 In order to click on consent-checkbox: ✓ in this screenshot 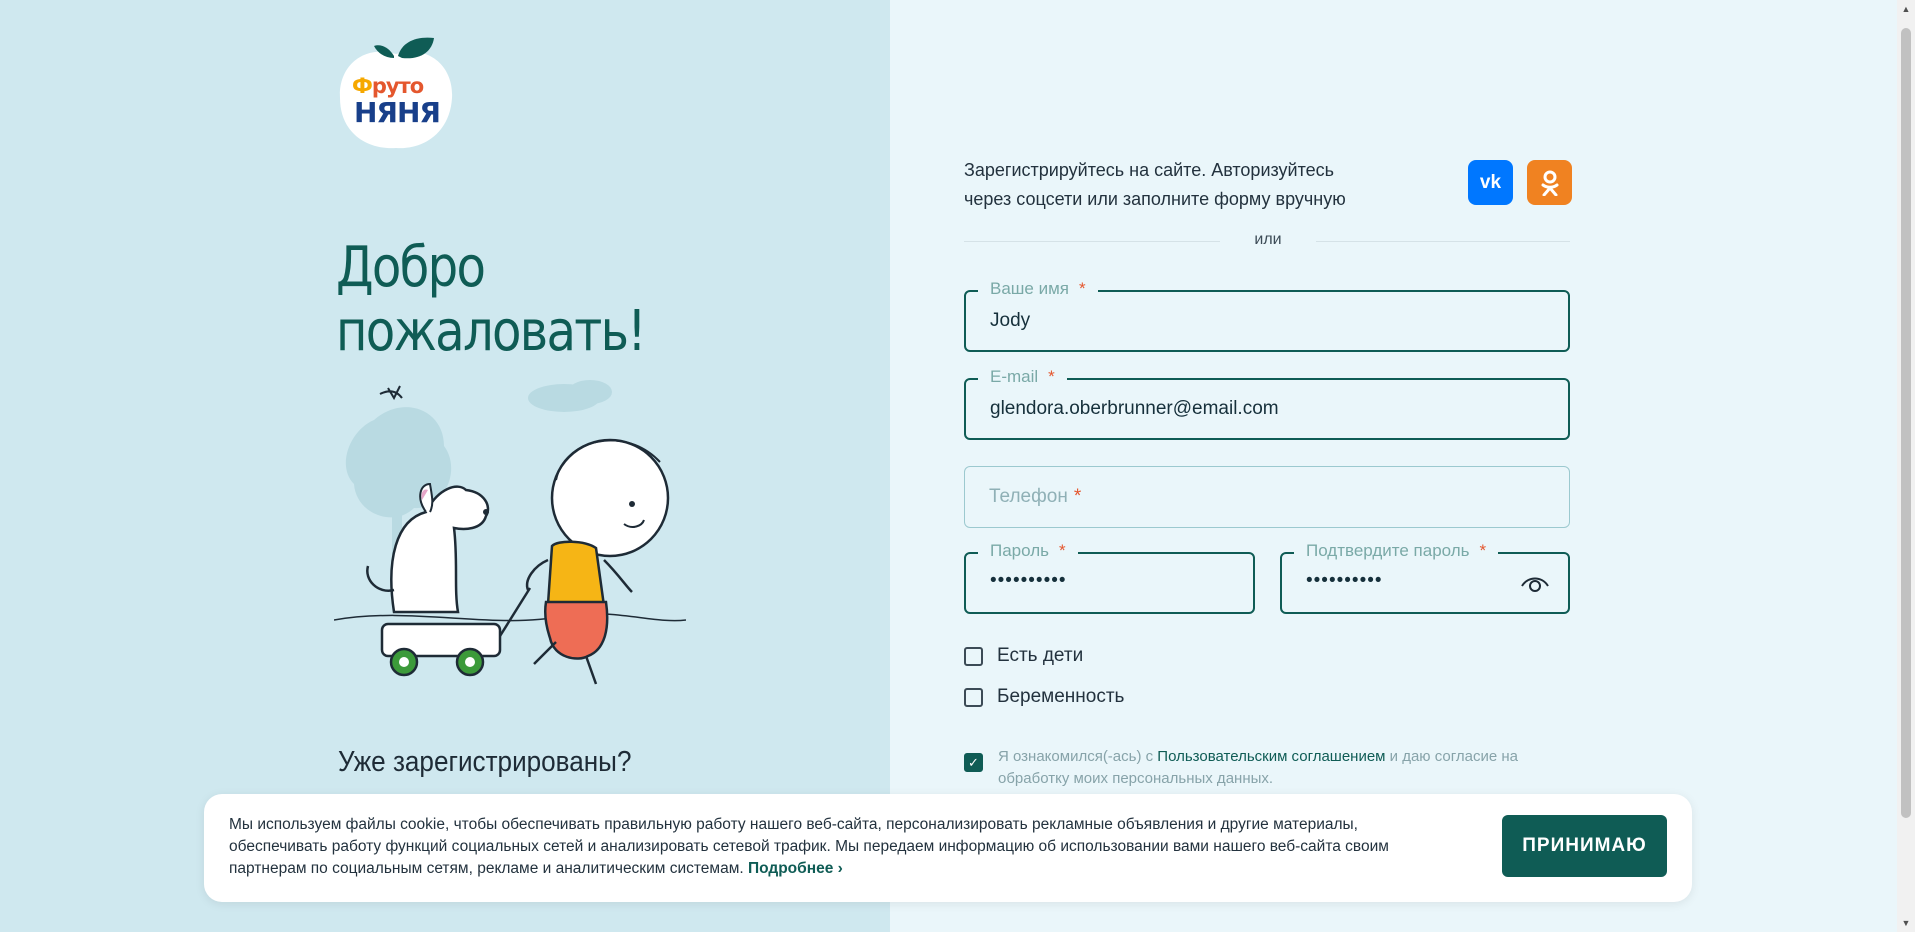, I will do `click(973, 762)`.